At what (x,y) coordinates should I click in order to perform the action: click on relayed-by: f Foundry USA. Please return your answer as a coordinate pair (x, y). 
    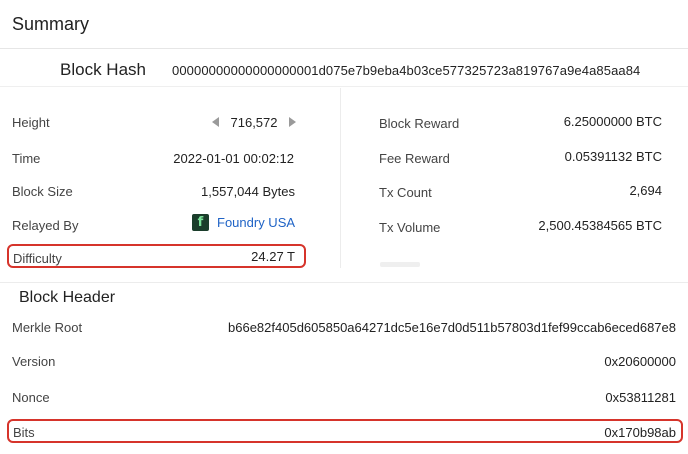
    Looking at the image, I should click on (243, 222).